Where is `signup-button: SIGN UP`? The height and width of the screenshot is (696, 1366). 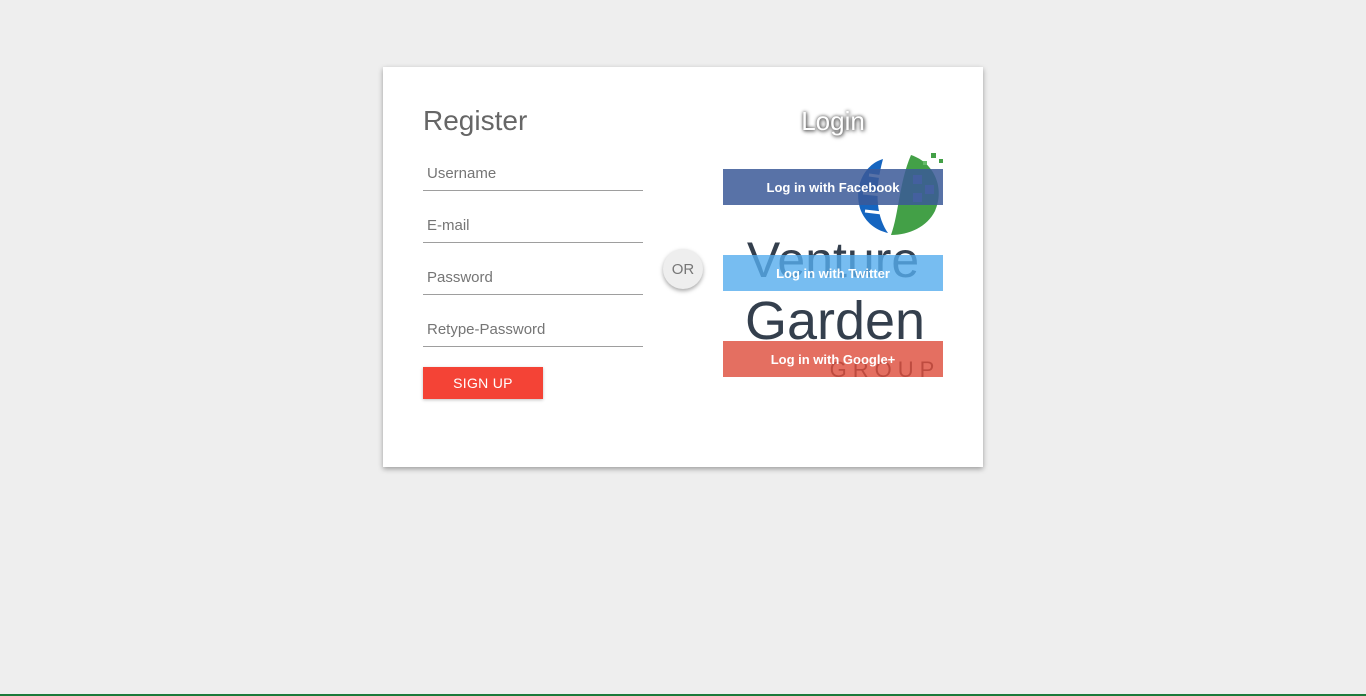
signup-button: SIGN UP is located at coordinates (483, 383).